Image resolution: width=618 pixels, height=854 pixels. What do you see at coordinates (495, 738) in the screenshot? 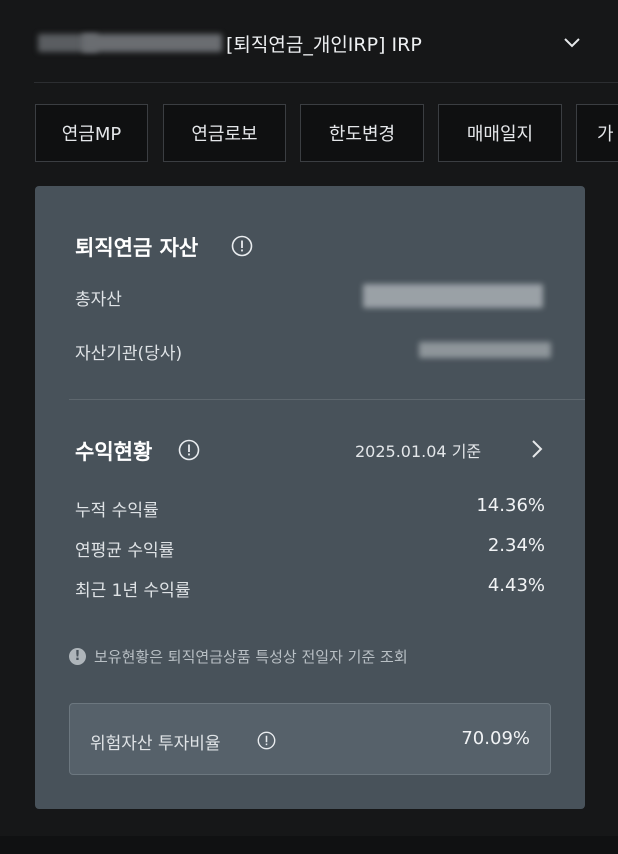
I see `risk-ratio-value: 70.09%` at bounding box center [495, 738].